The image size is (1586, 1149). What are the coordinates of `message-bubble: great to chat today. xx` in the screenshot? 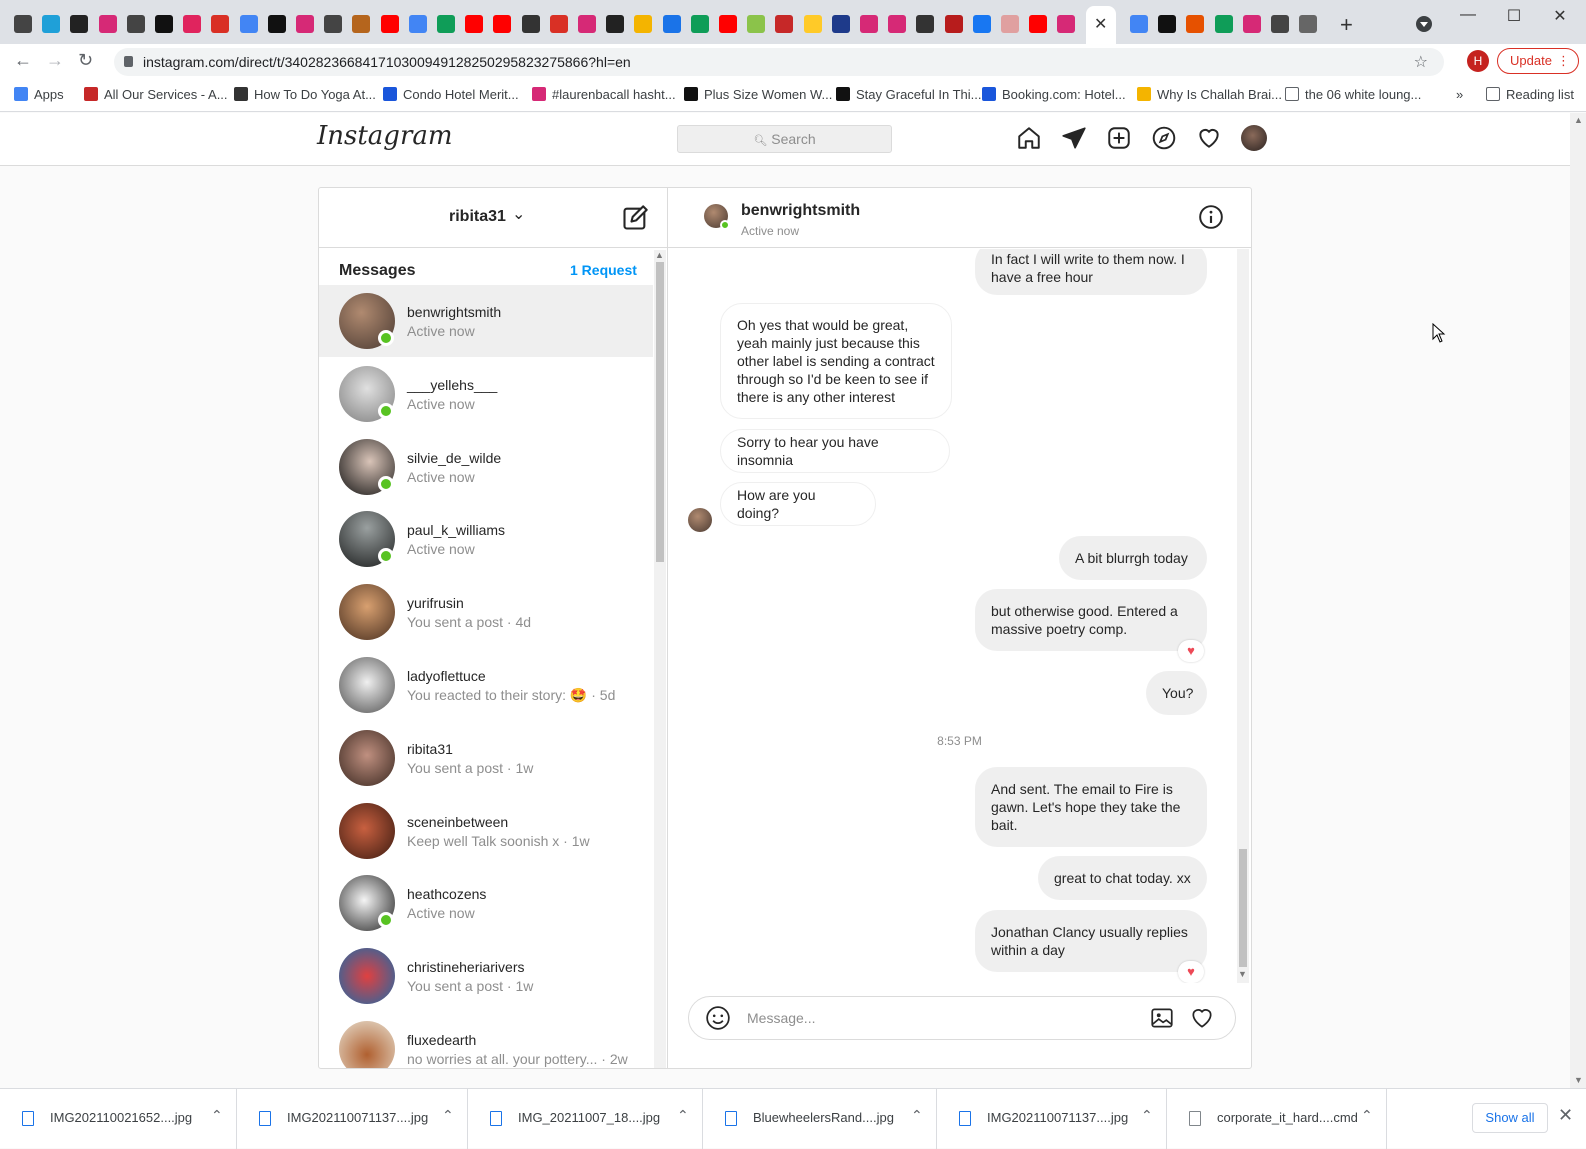 It's located at (1122, 878).